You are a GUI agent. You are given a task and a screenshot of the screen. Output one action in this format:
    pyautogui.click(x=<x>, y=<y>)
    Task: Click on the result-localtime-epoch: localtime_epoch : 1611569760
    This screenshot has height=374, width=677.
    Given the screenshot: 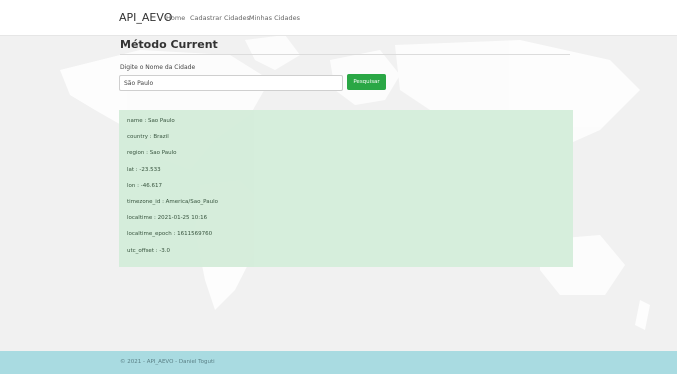 What is the action you would take?
    pyautogui.click(x=170, y=234)
    